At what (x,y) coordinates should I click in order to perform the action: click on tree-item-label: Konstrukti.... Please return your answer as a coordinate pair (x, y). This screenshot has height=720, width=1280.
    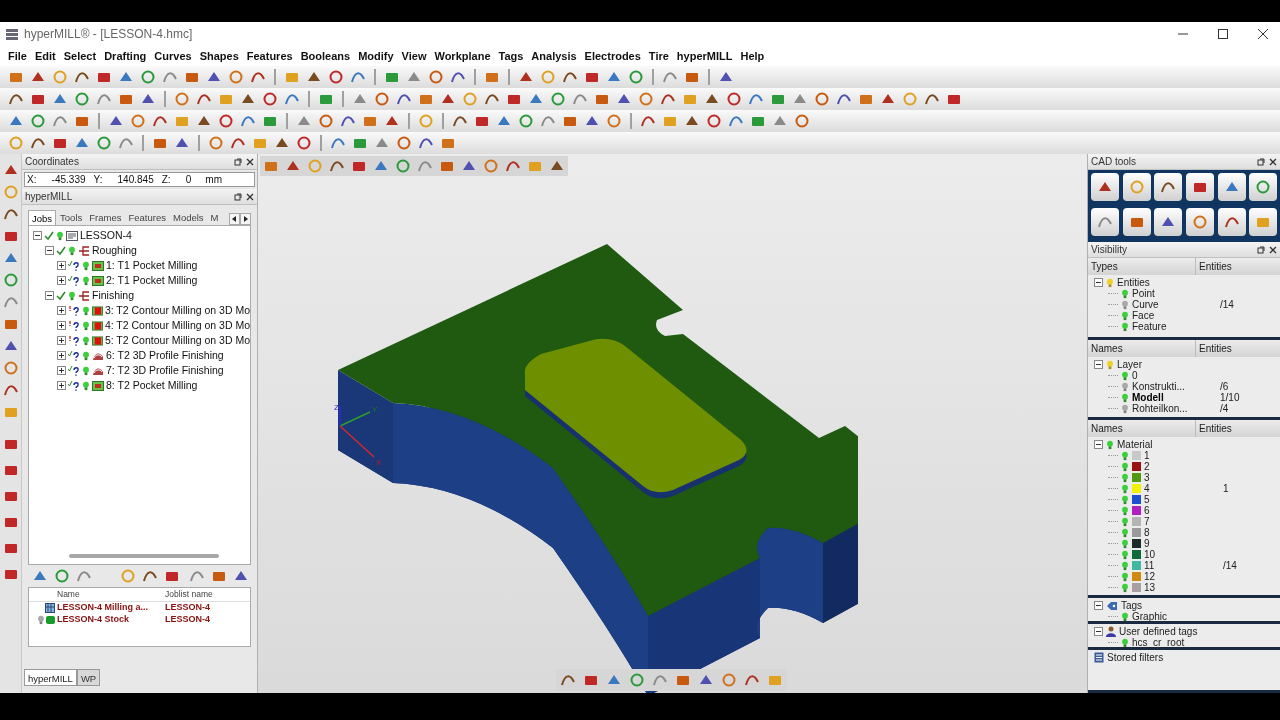
    Looking at the image, I should click on (1172, 386).